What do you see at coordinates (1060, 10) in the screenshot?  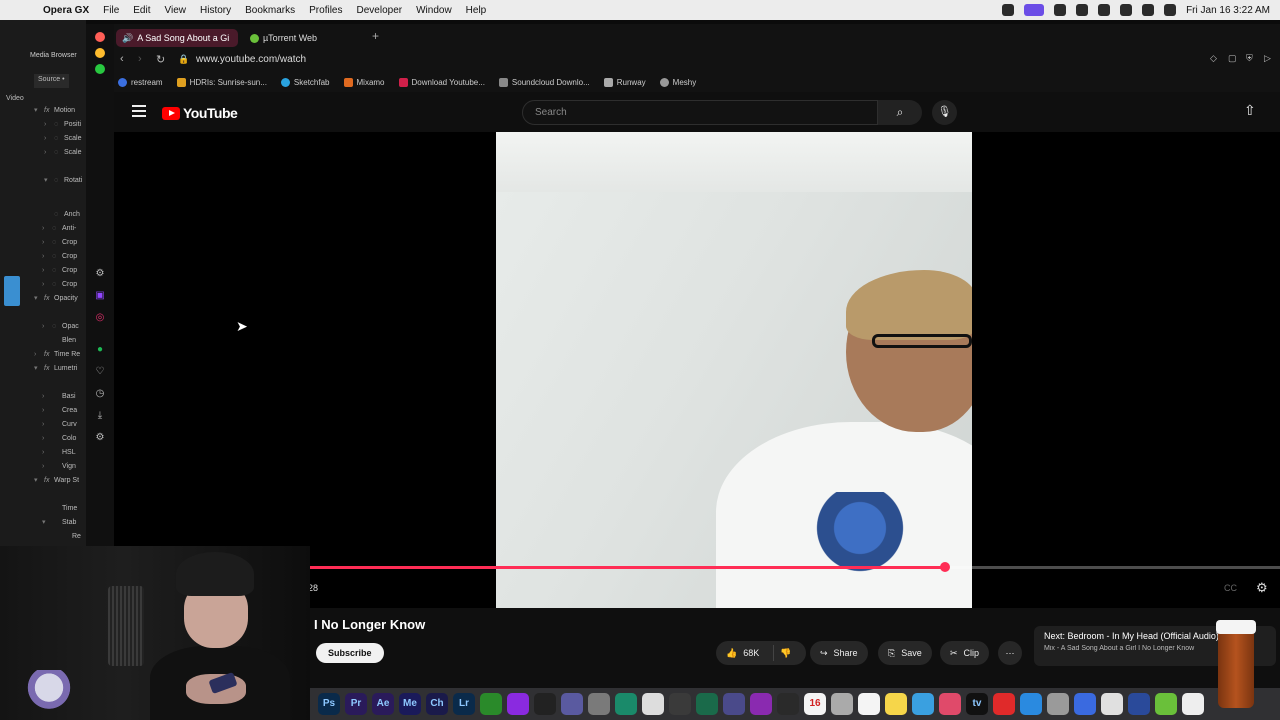 I see `vpn-icon` at bounding box center [1060, 10].